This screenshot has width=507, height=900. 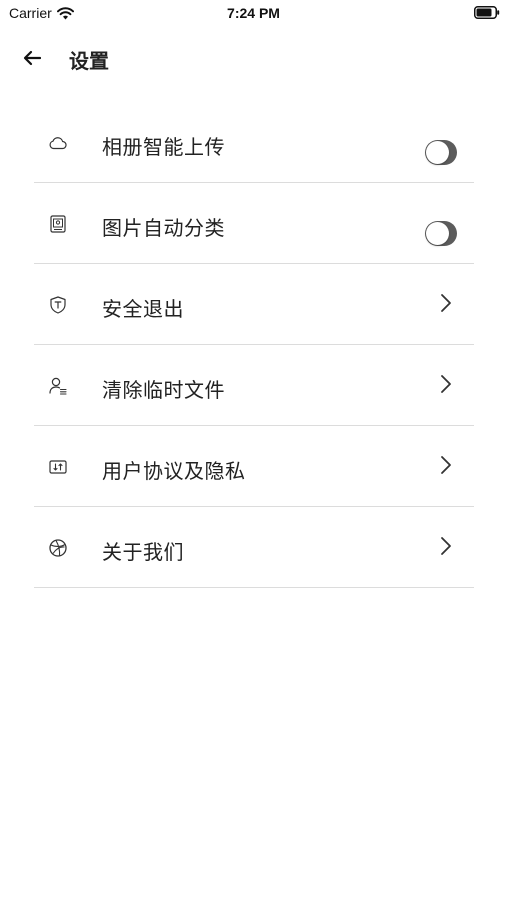 I want to click on settings-item-label: 相册智能上传, so click(x=163, y=147).